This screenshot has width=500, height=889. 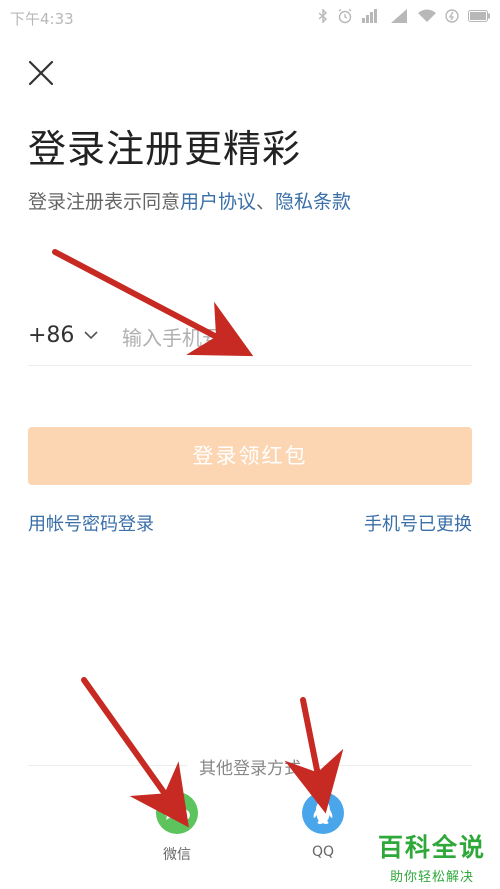 I want to click on watermark-subtitle: 助你轻松解决, so click(x=431, y=877).